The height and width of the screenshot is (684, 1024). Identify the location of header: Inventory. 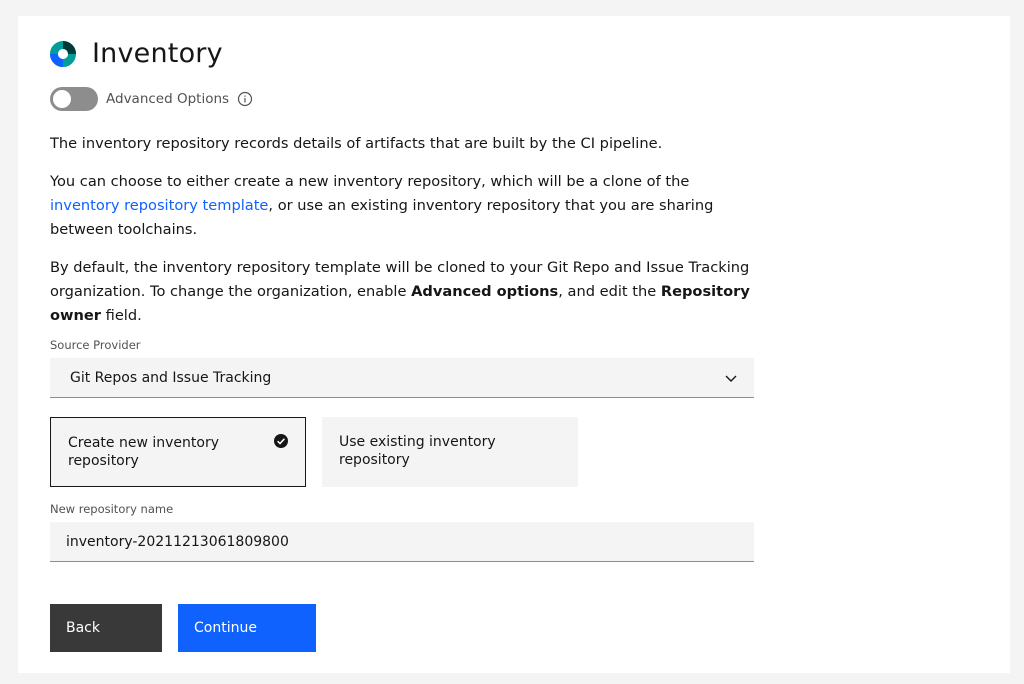
(136, 53).